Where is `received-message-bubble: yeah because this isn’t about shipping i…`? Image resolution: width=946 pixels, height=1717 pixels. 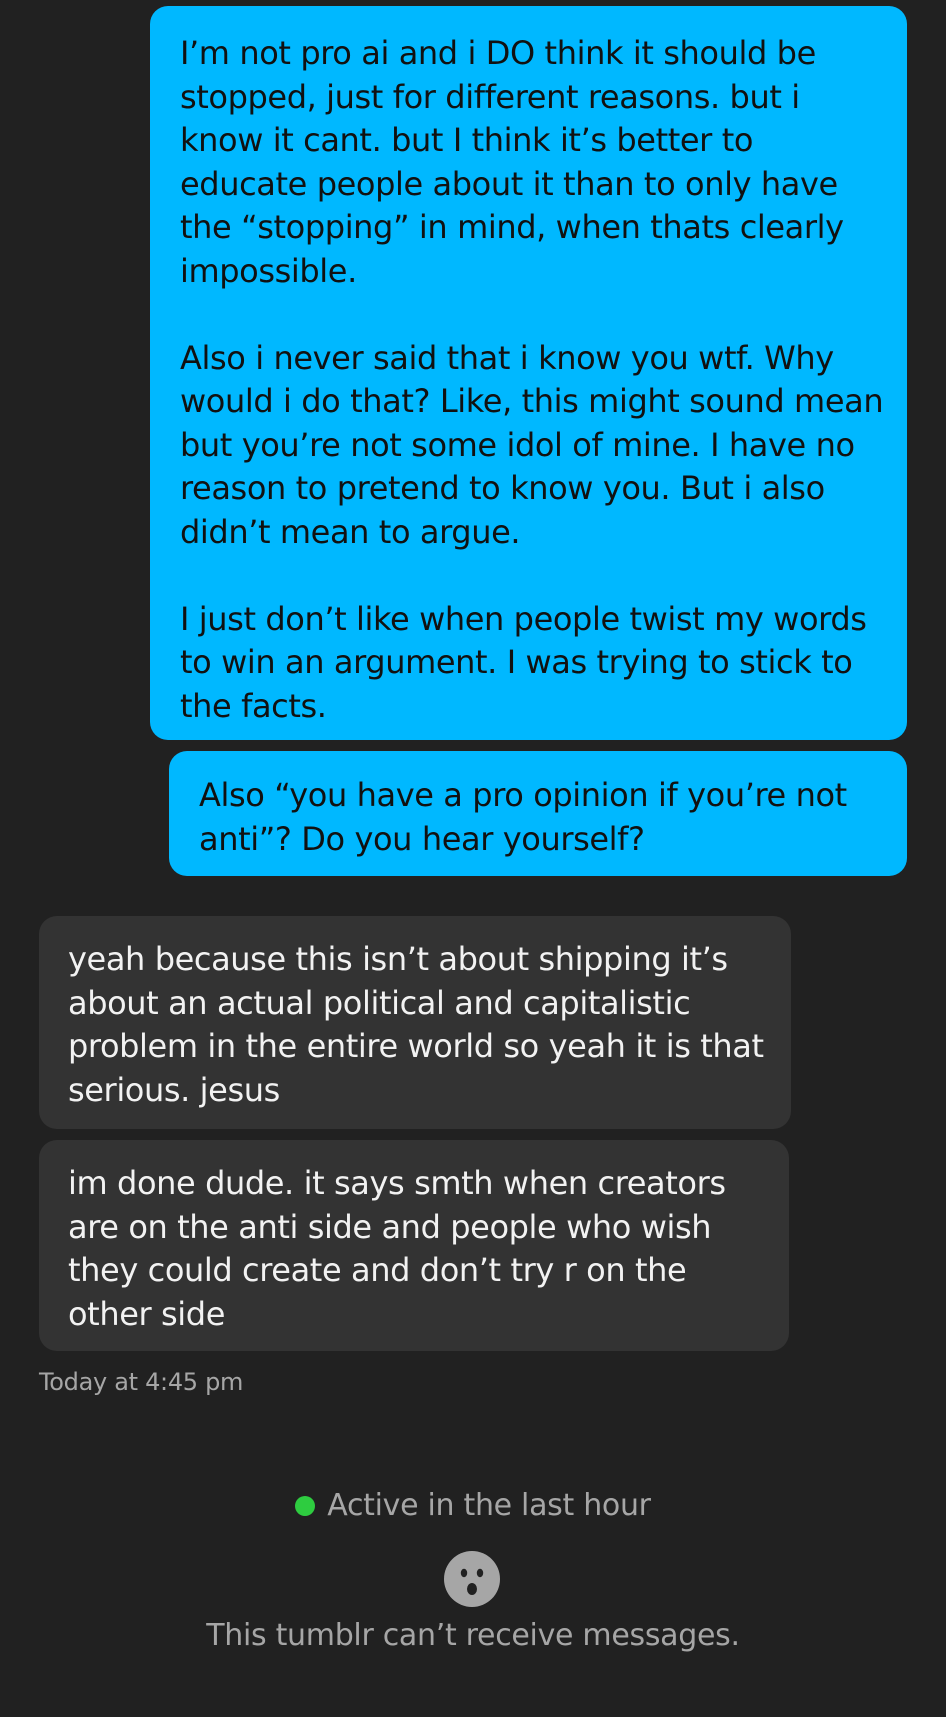 received-message-bubble: yeah because this isn’t about shipping i… is located at coordinates (415, 1022).